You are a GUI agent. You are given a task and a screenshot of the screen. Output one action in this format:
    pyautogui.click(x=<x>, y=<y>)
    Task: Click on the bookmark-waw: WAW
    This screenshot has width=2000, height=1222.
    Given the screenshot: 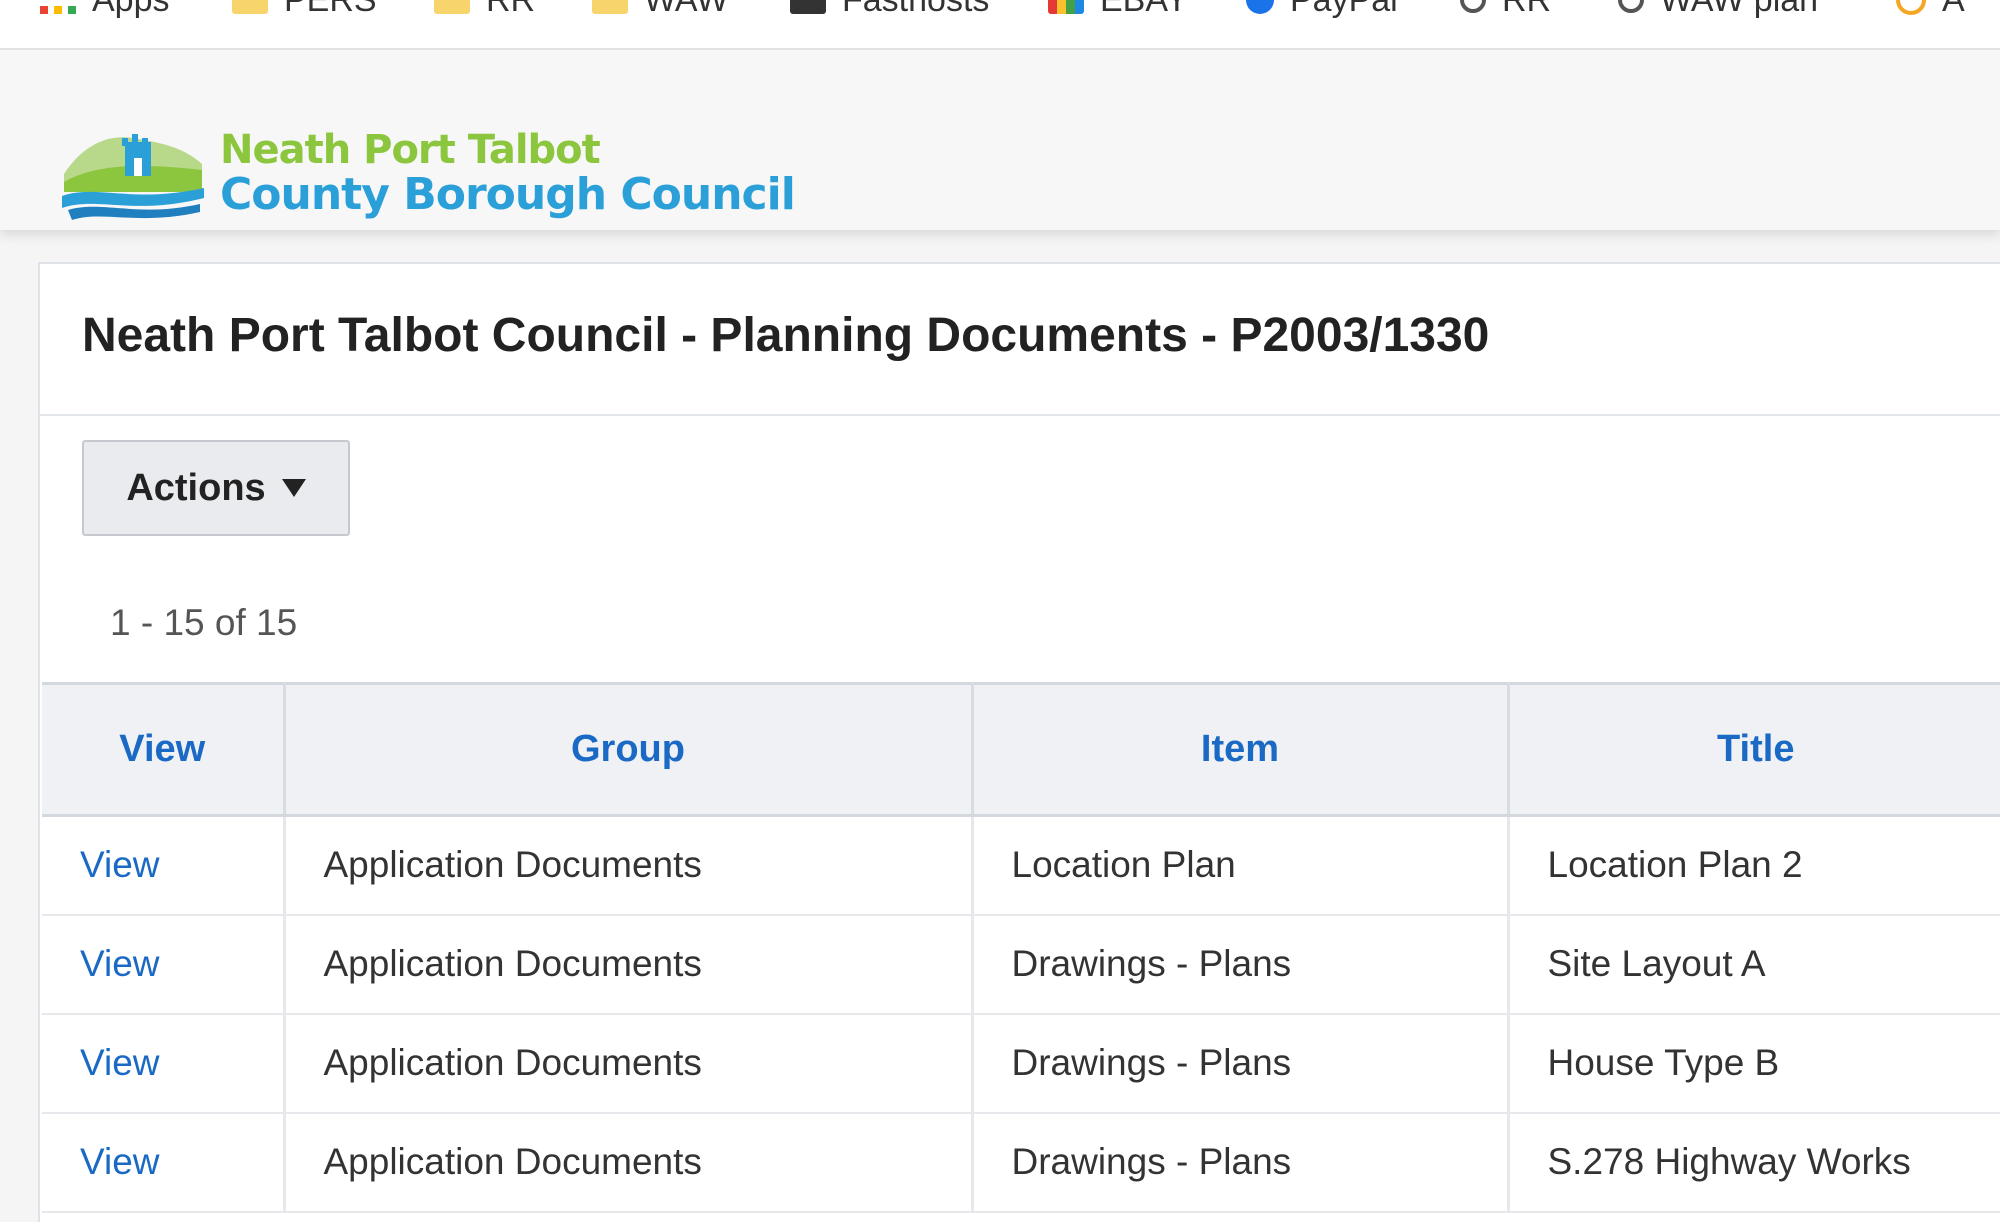 What is the action you would take?
    pyautogui.click(x=660, y=9)
    